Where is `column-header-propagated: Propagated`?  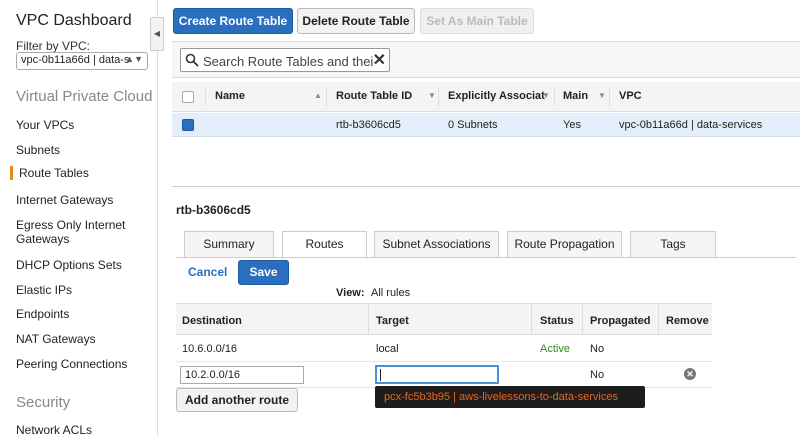 column-header-propagated: Propagated is located at coordinates (620, 321).